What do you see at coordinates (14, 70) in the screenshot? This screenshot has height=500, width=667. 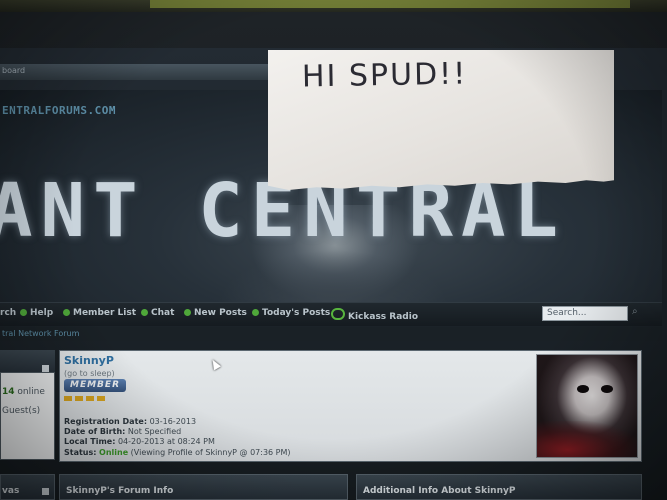 I see `address-text: board` at bounding box center [14, 70].